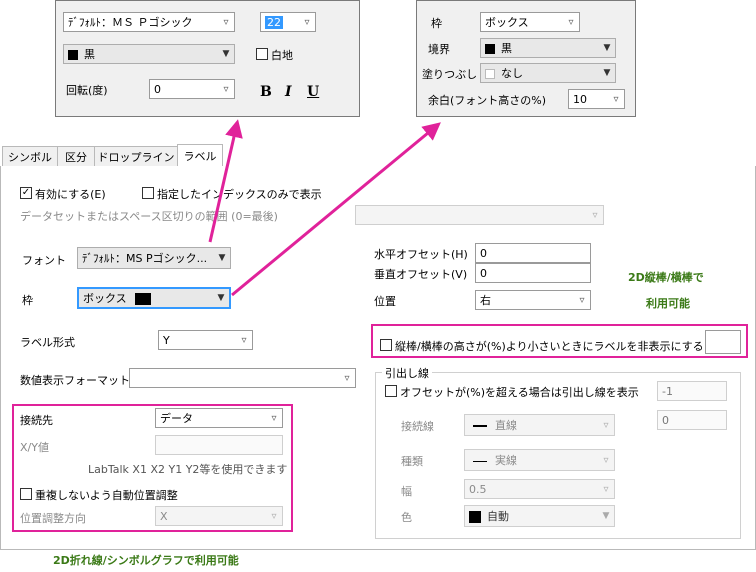 This screenshot has height=572, width=756. What do you see at coordinates (385, 301) in the screenshot?
I see `position-label: 位置` at bounding box center [385, 301].